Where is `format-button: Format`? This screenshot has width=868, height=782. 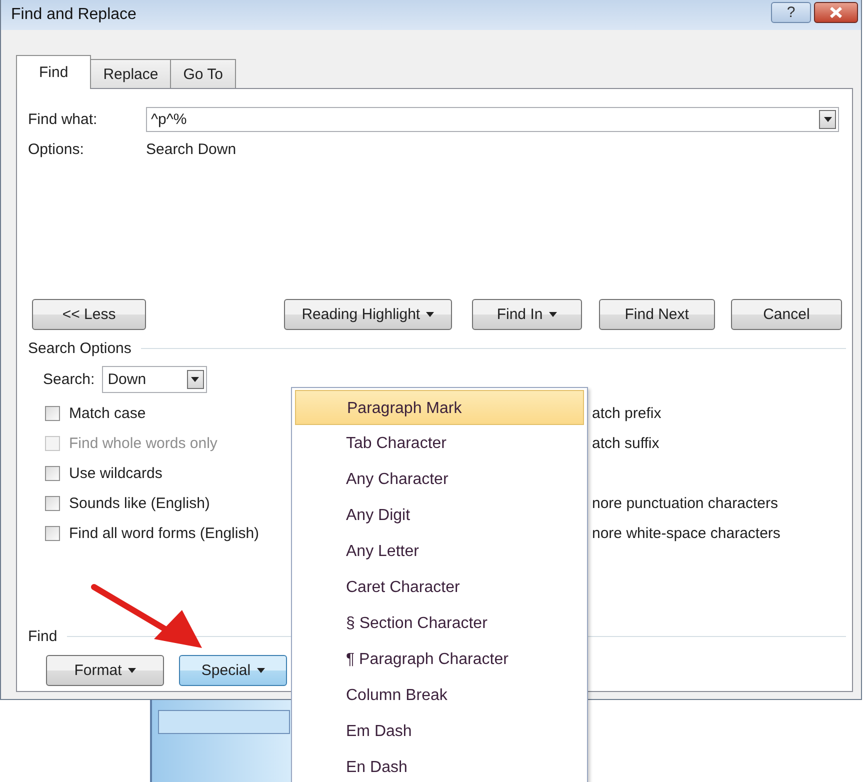 format-button: Format is located at coordinates (105, 670).